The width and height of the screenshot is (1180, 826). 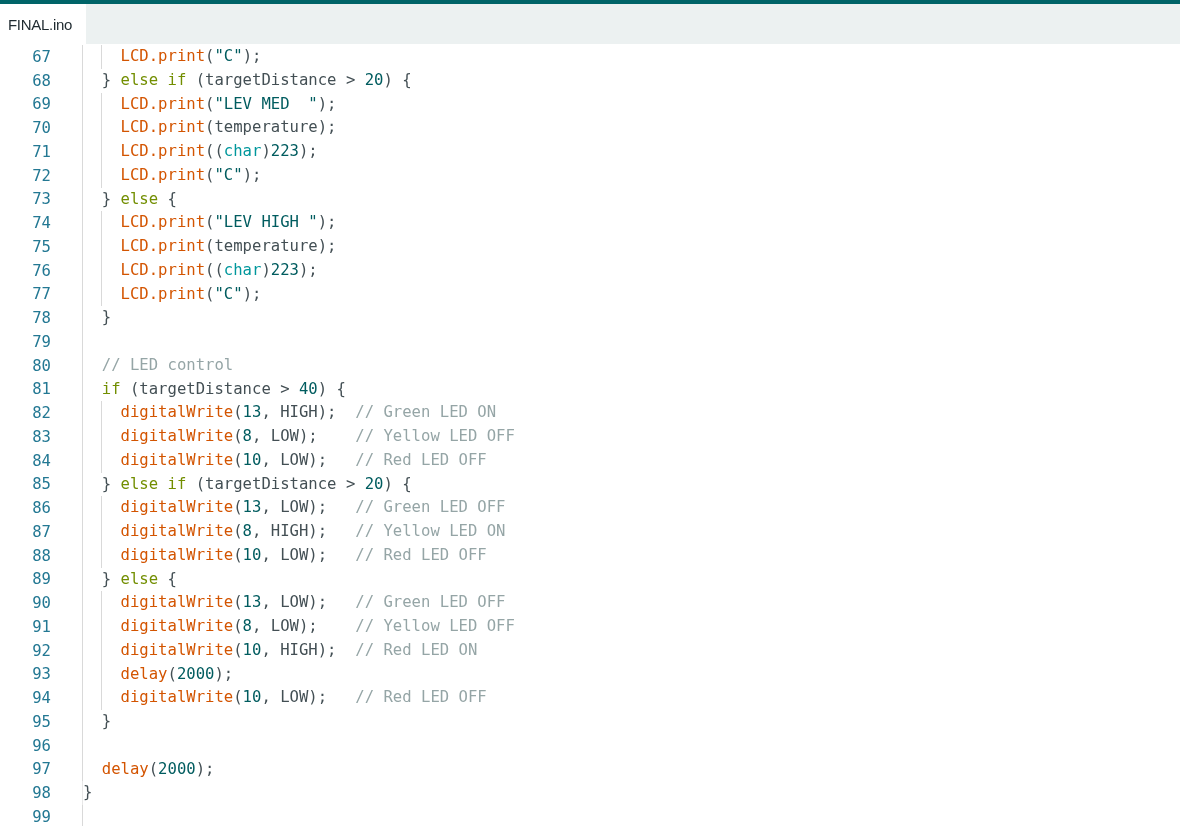 I want to click on line-number: 83, so click(x=41, y=436).